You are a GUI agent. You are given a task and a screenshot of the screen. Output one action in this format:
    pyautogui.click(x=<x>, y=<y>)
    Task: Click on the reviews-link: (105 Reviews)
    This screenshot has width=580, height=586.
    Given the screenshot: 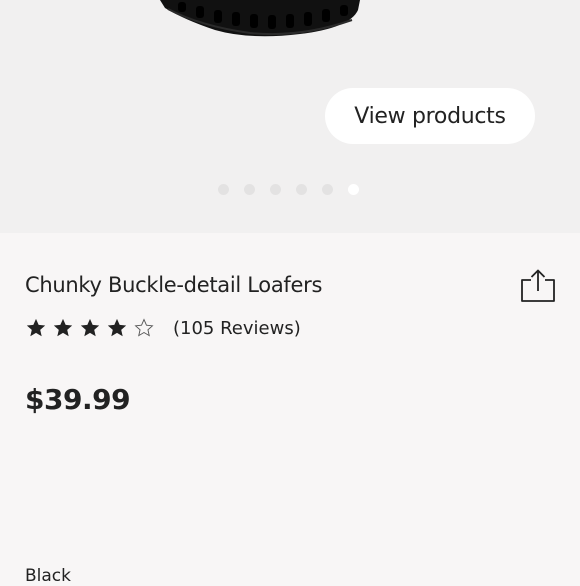 What is the action you would take?
    pyautogui.click(x=237, y=328)
    